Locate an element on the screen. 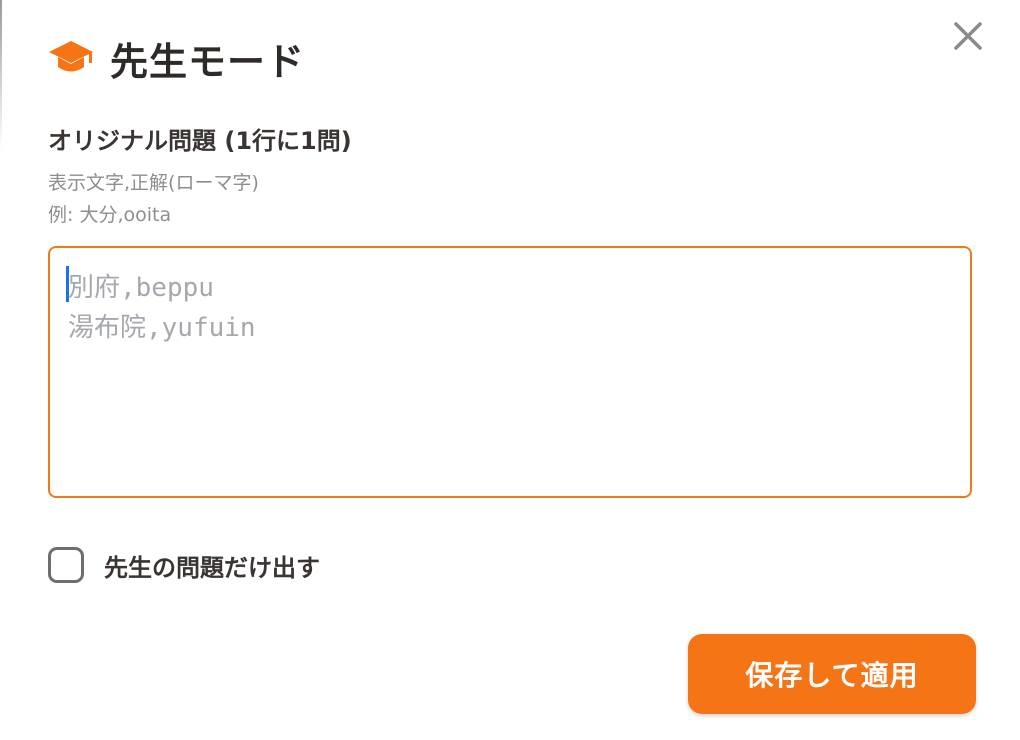  close-button is located at coordinates (968, 38).